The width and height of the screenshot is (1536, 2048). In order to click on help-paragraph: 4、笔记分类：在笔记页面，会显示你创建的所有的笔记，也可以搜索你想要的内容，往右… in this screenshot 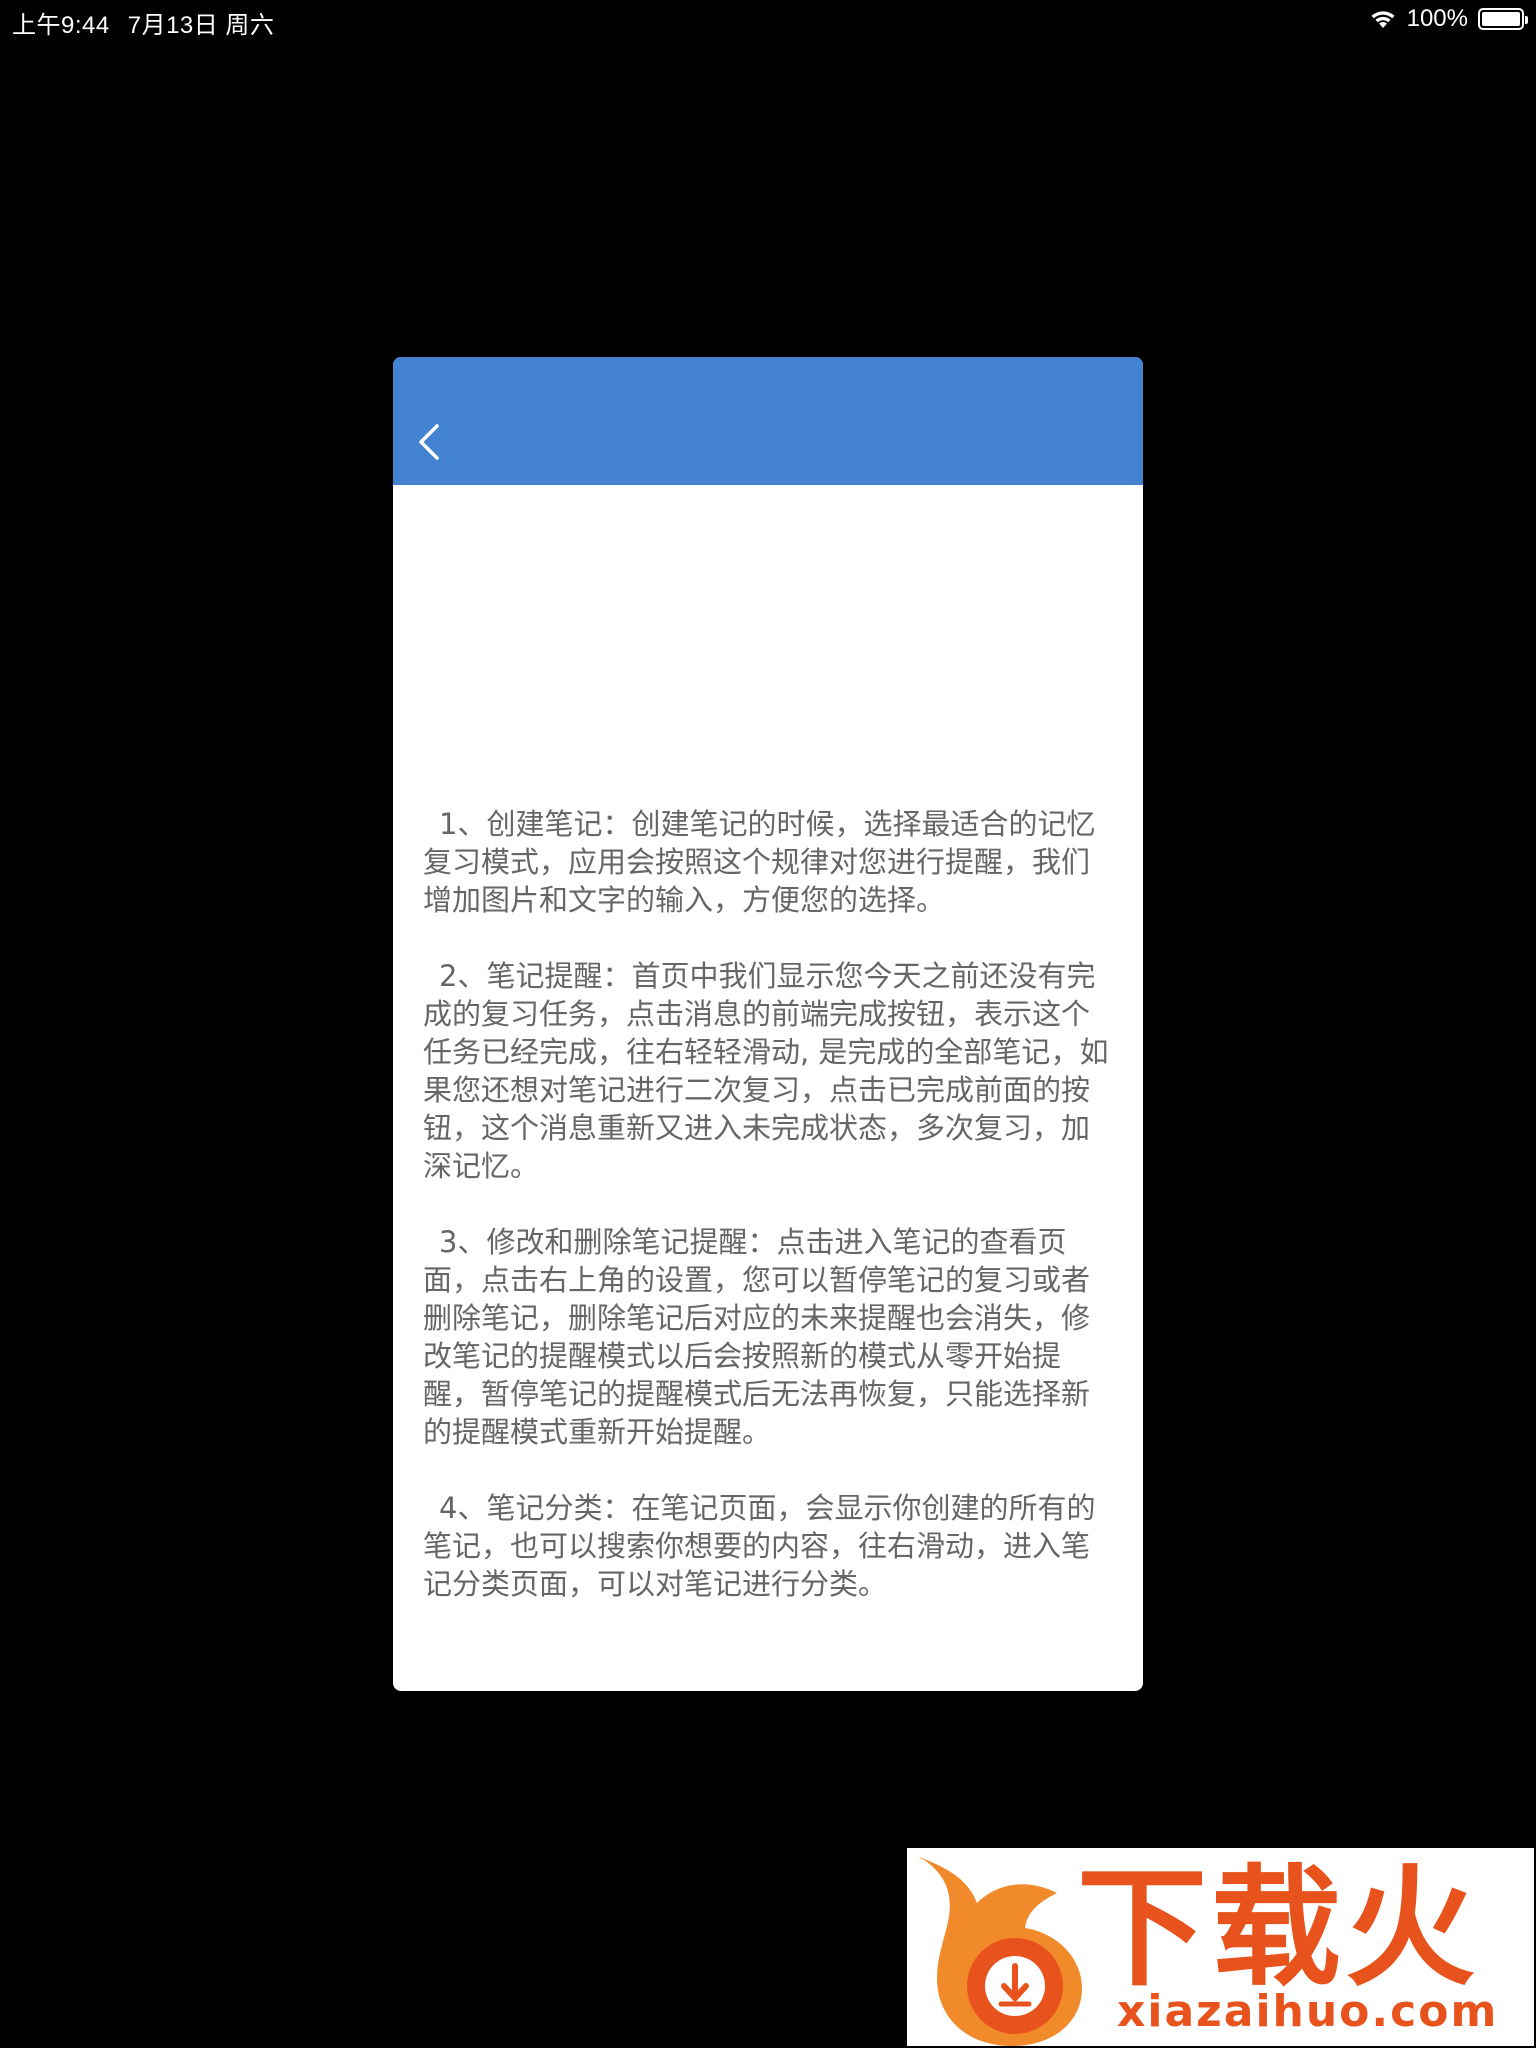, I will do `click(759, 1546)`.